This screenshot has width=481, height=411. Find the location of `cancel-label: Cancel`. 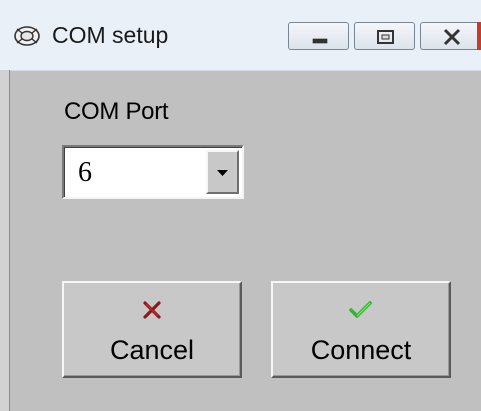

cancel-label: Cancel is located at coordinates (152, 350).